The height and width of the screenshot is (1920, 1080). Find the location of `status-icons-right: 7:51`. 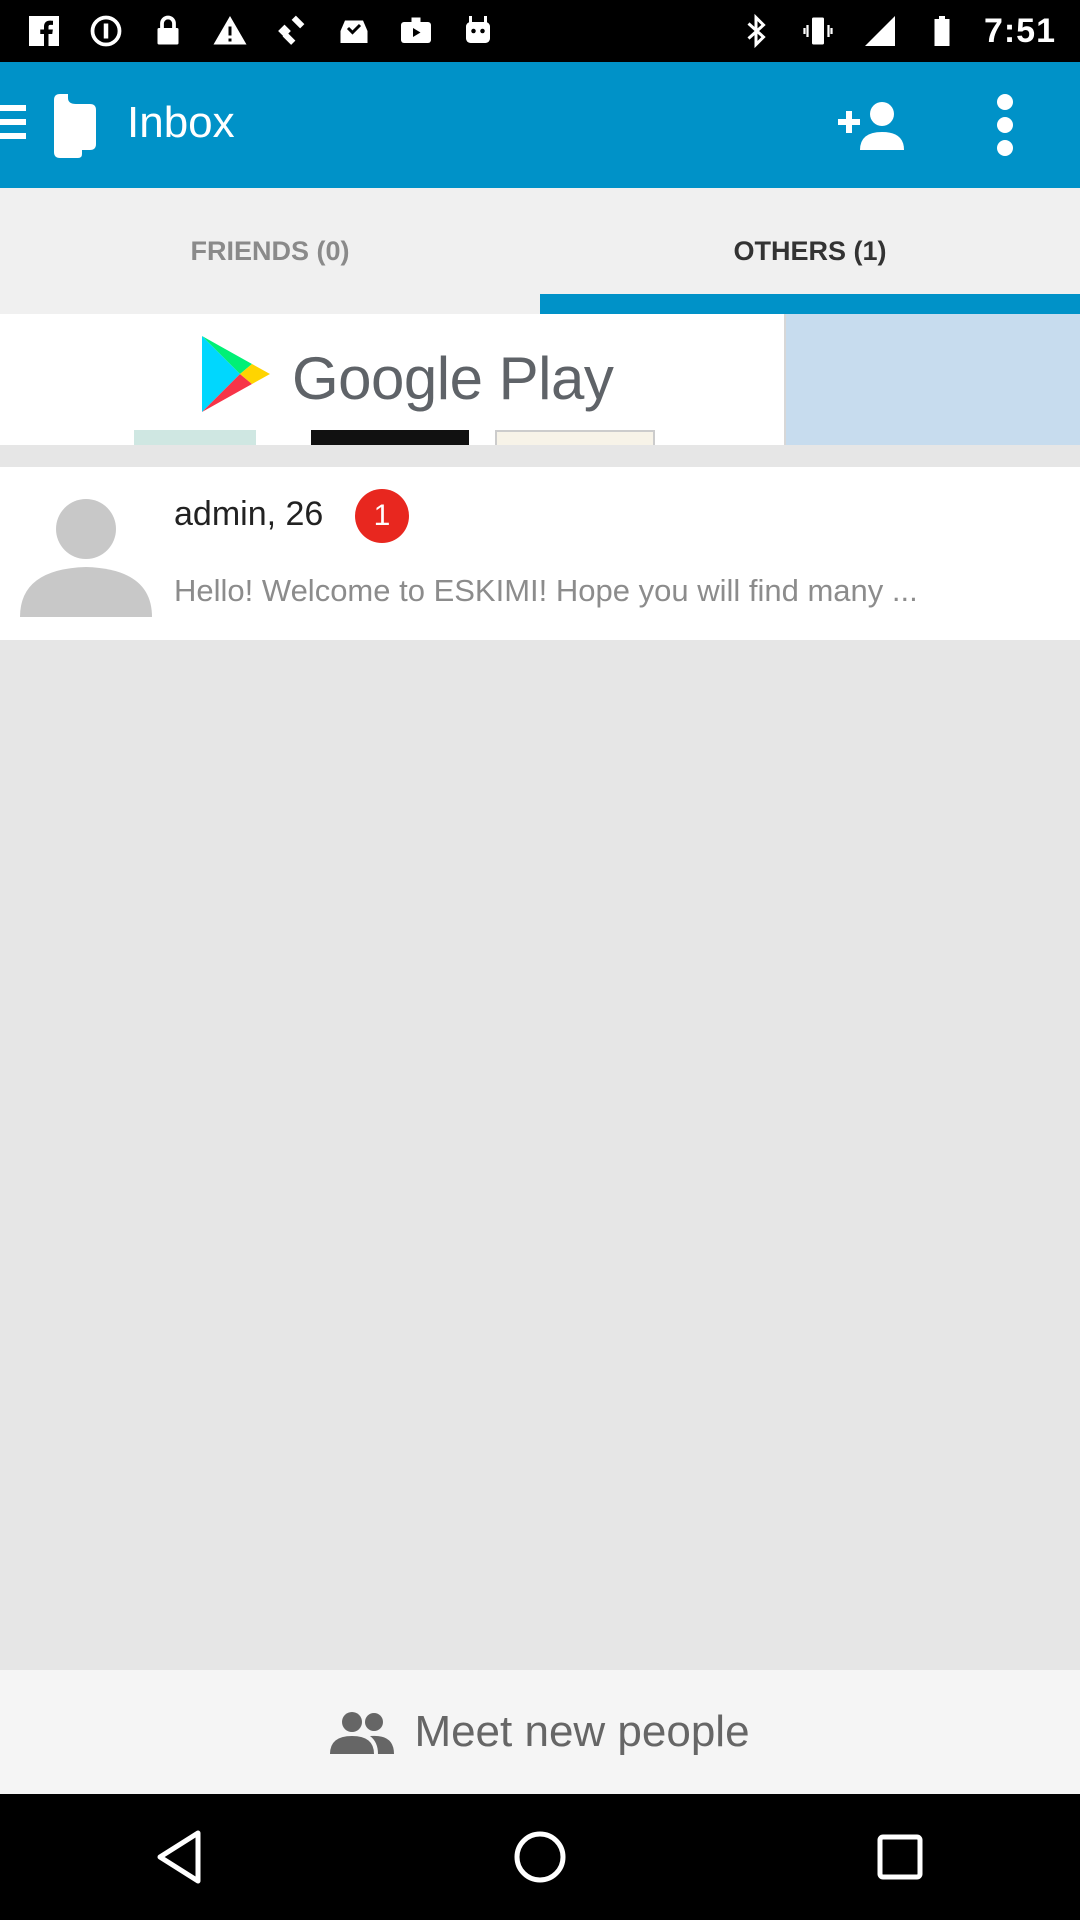

status-icons-right: 7:51 is located at coordinates (896, 31).